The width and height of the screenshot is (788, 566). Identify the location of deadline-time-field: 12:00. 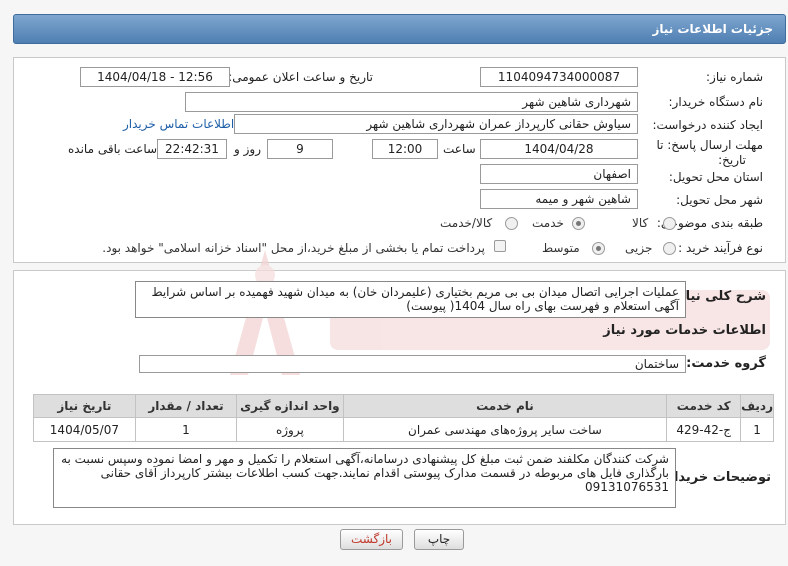
(405, 149).